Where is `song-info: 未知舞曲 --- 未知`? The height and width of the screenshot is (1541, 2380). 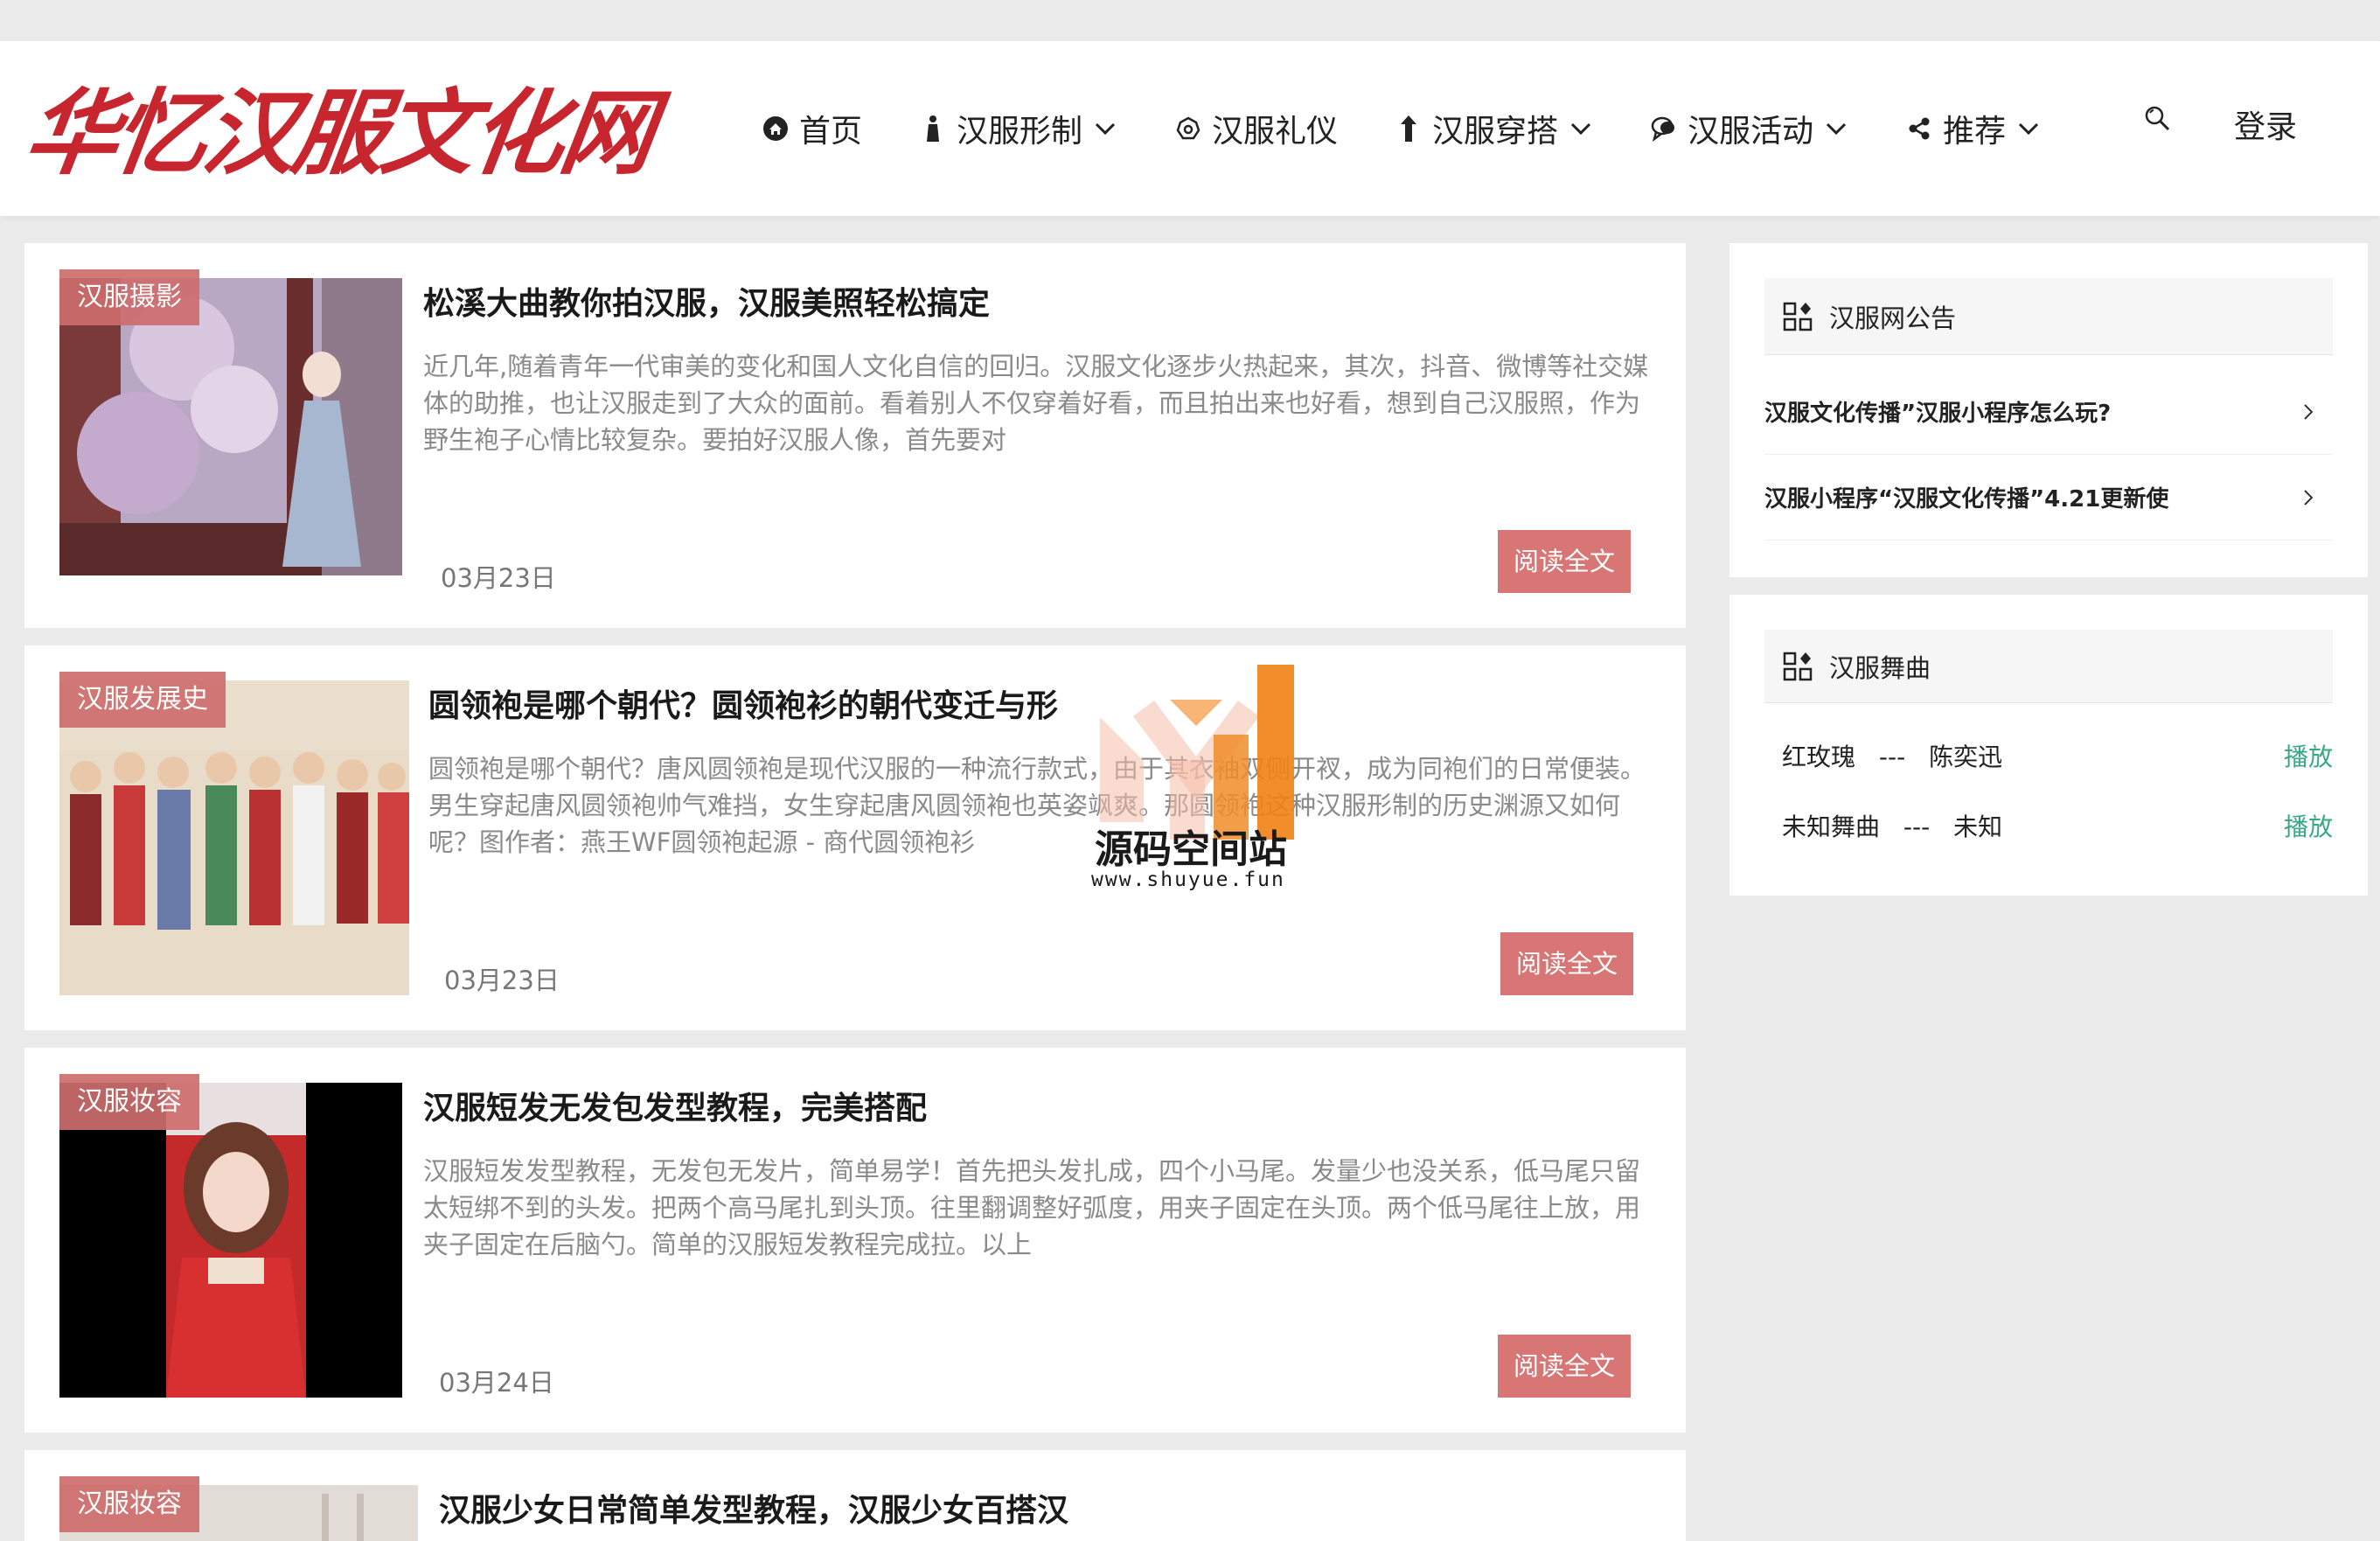 song-info: 未知舞曲 --- 未知 is located at coordinates (1892, 825).